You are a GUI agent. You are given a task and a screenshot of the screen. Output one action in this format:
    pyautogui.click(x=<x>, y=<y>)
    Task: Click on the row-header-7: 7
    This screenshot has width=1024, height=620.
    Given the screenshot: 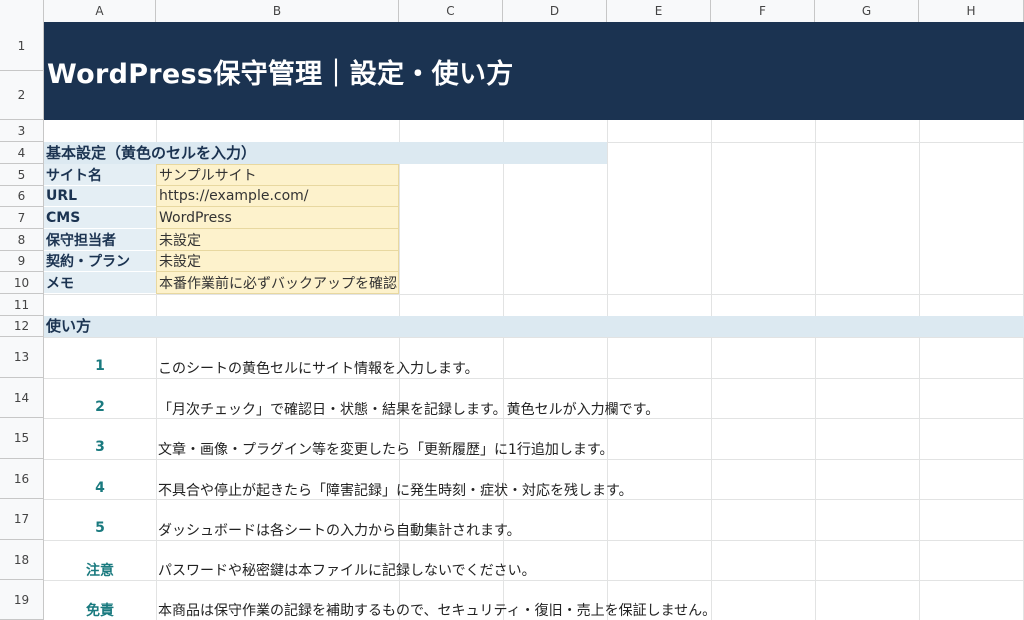 What is the action you would take?
    pyautogui.click(x=21, y=218)
    